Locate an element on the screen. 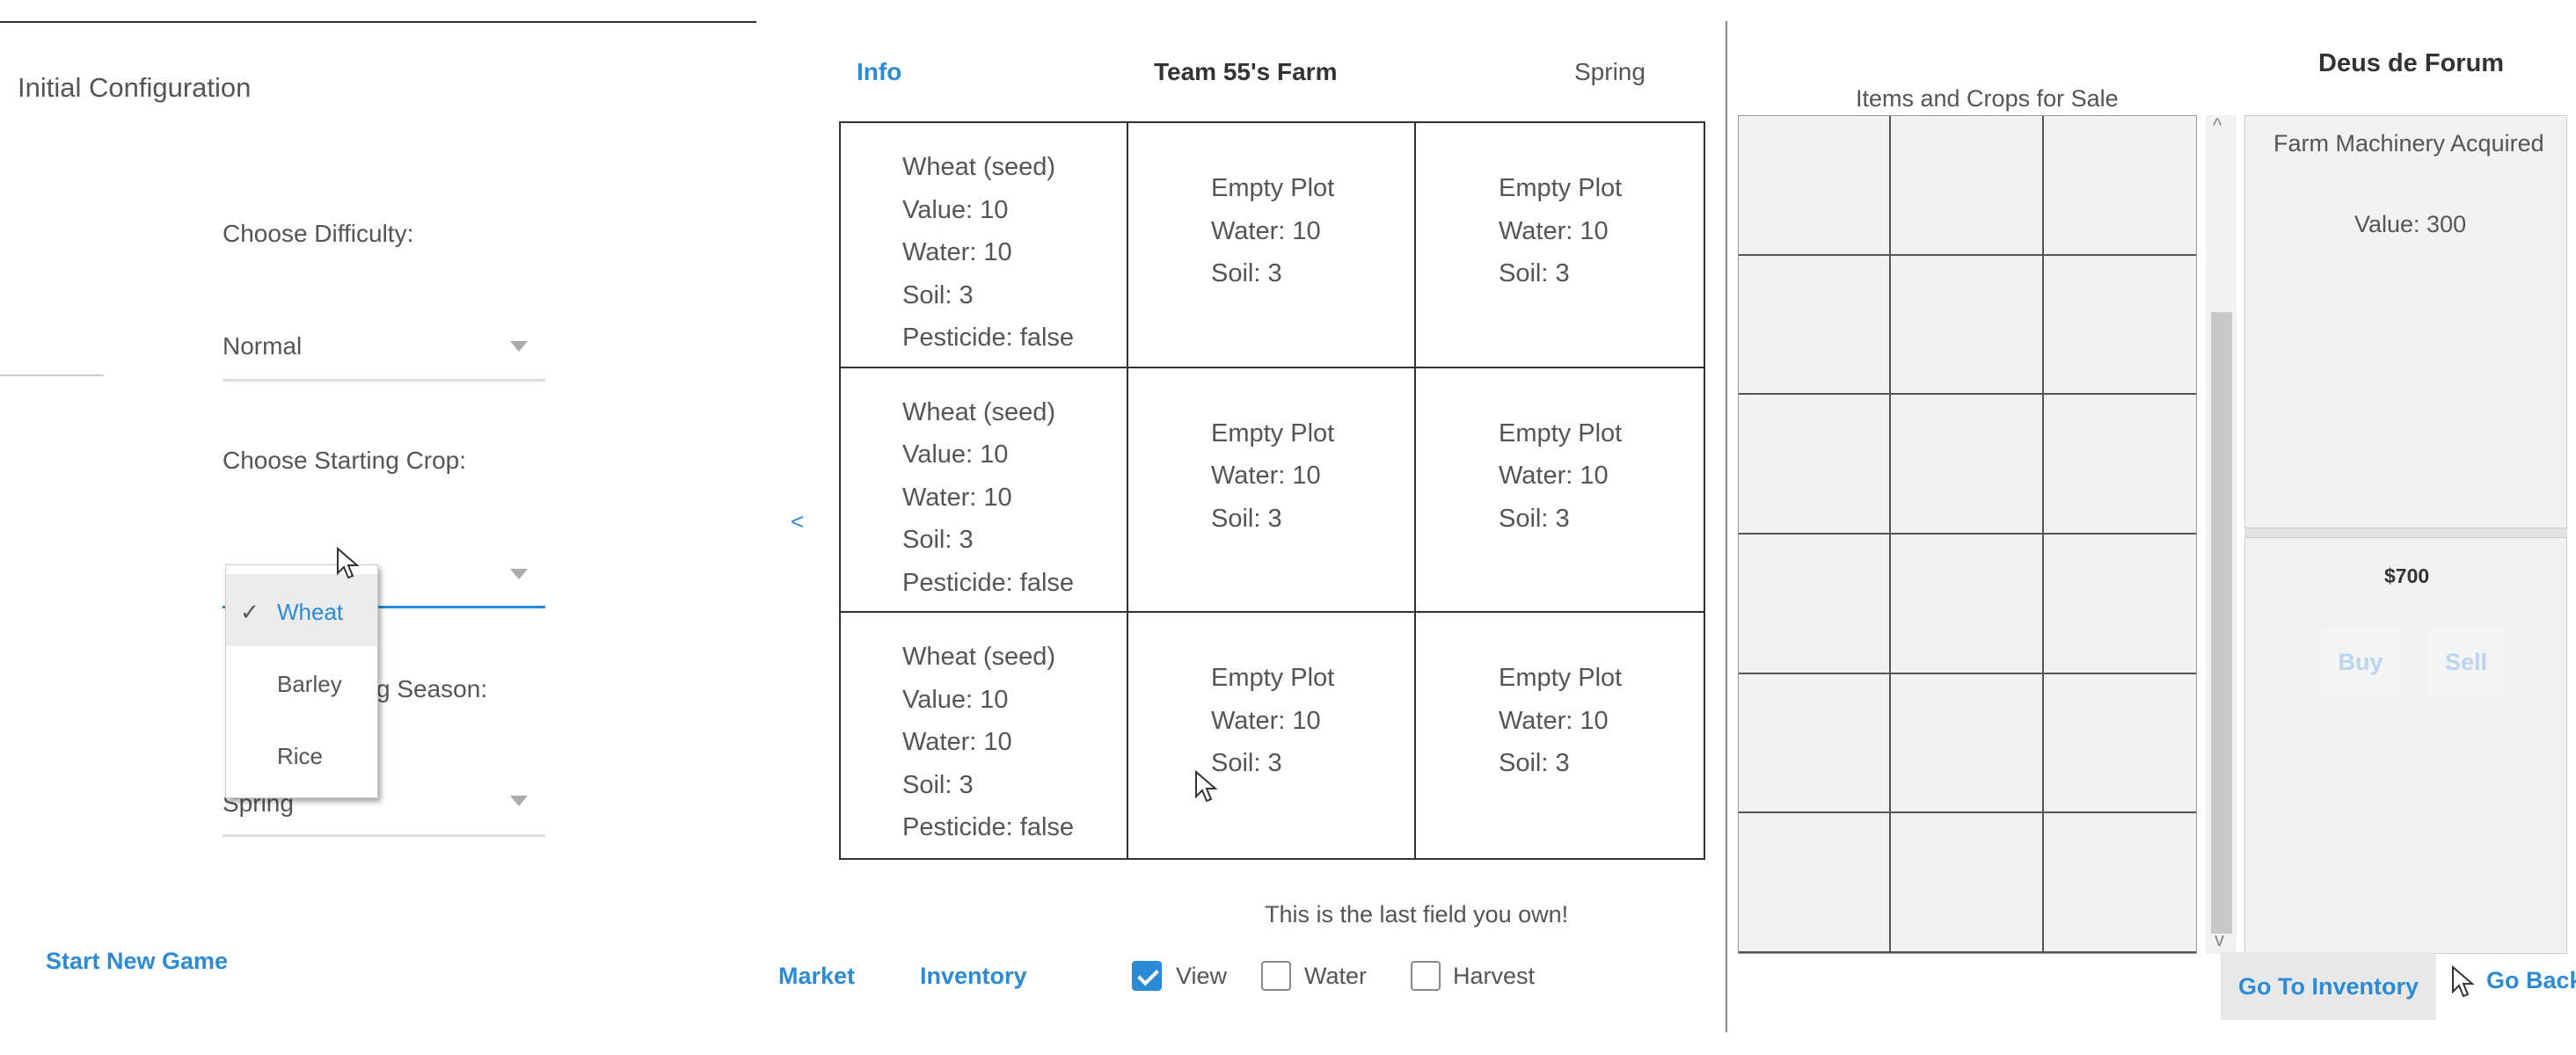  water-checkbox is located at coordinates (1276, 976).